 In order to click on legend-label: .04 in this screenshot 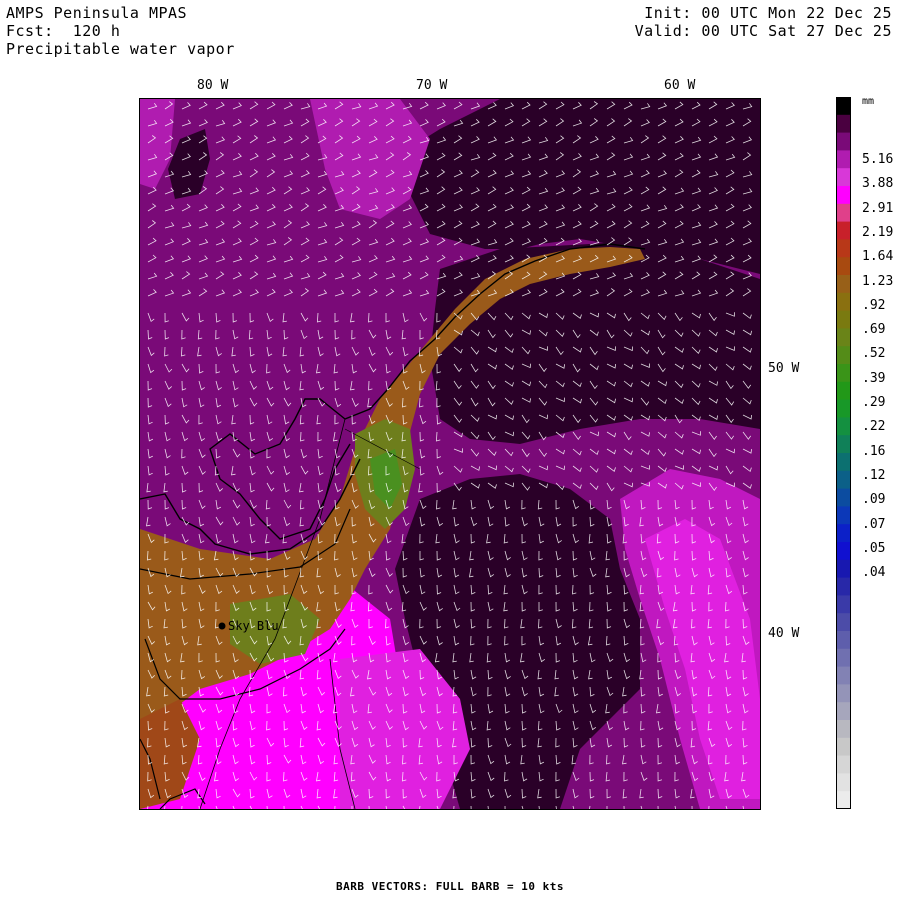, I will do `click(874, 573)`.